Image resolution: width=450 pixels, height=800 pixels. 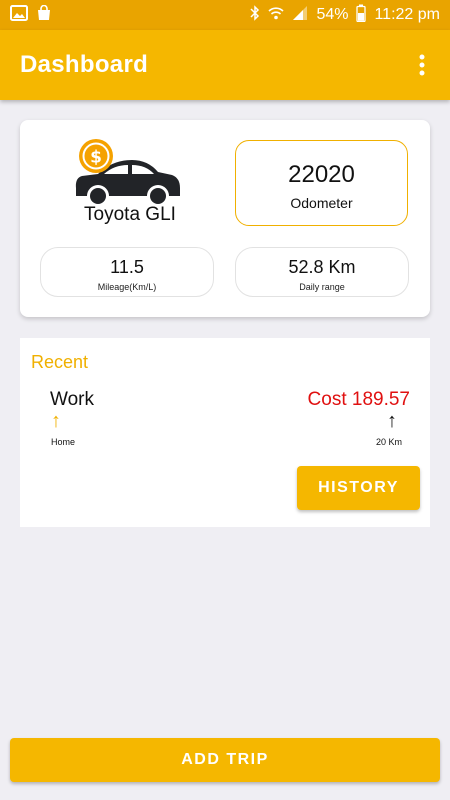 I want to click on trip-distance: 20 Km, so click(x=388, y=442).